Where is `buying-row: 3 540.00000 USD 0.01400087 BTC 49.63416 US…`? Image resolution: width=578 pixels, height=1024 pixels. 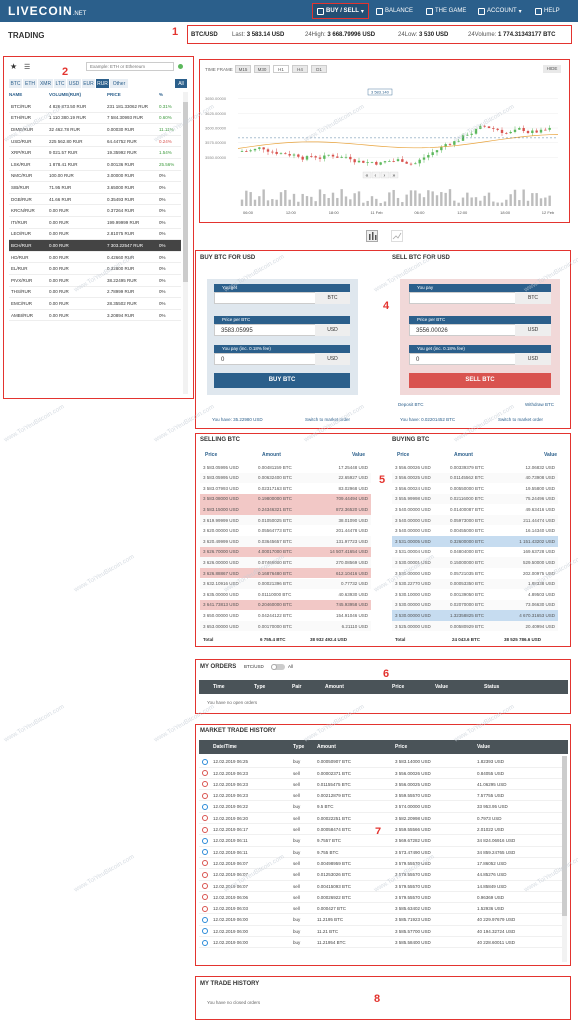 buying-row: 3 540.00000 USD 0.01400087 BTC 49.63416 US… is located at coordinates (475, 509).